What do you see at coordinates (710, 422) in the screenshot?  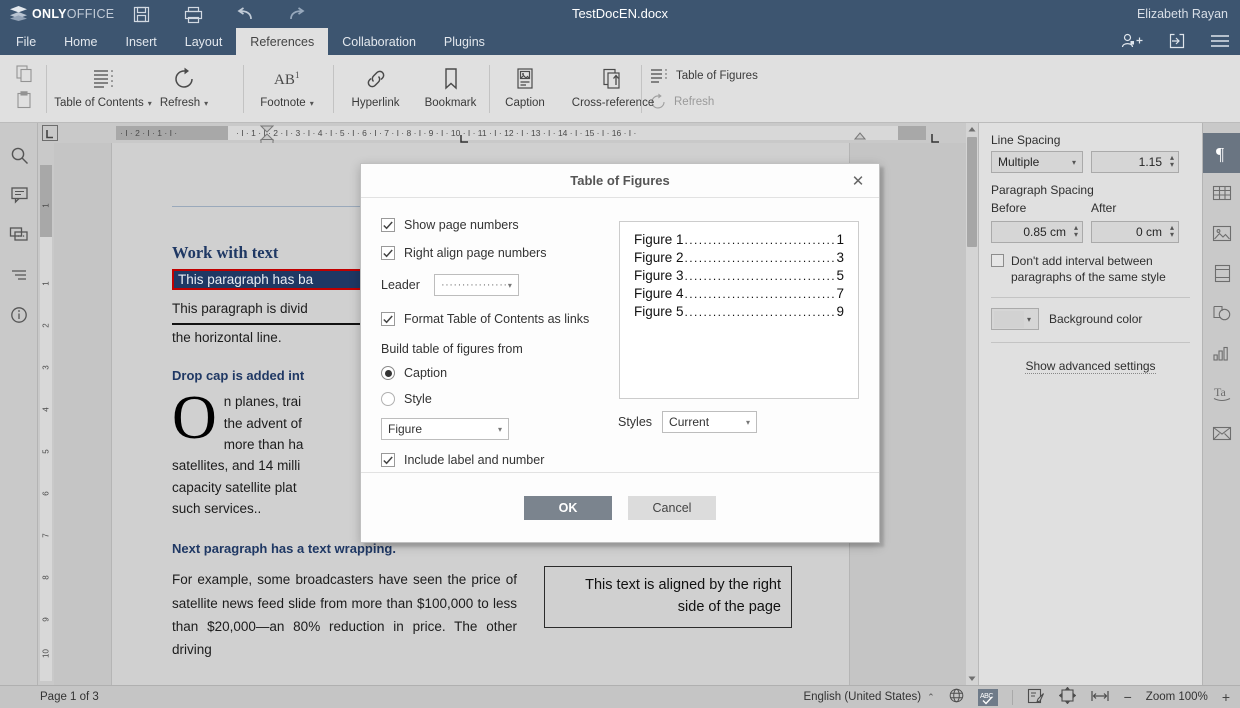 I see `styles-select: Current ▾` at bounding box center [710, 422].